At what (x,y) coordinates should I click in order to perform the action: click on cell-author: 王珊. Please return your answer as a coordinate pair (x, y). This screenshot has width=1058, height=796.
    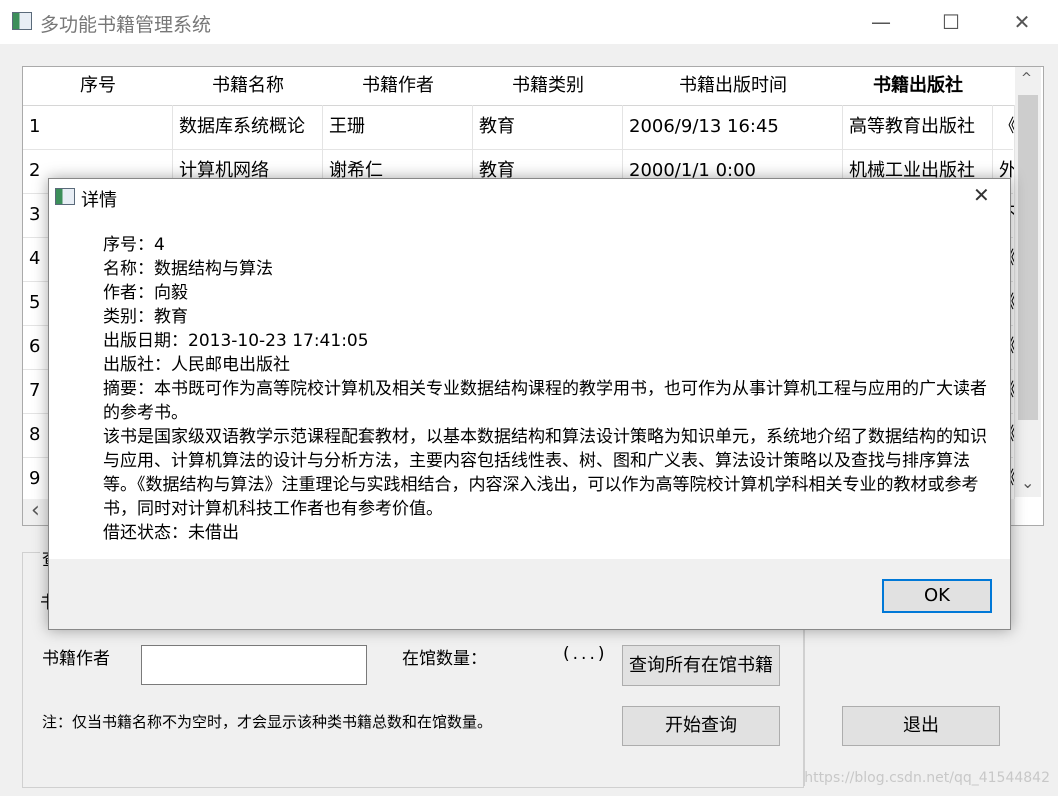
    Looking at the image, I should click on (398, 127).